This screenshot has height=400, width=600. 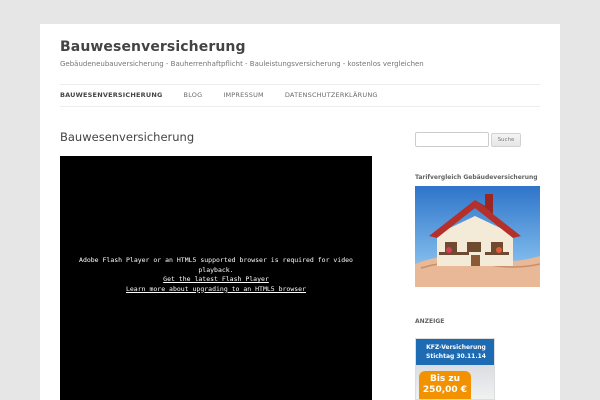 What do you see at coordinates (506, 140) in the screenshot?
I see `search-button: Suche` at bounding box center [506, 140].